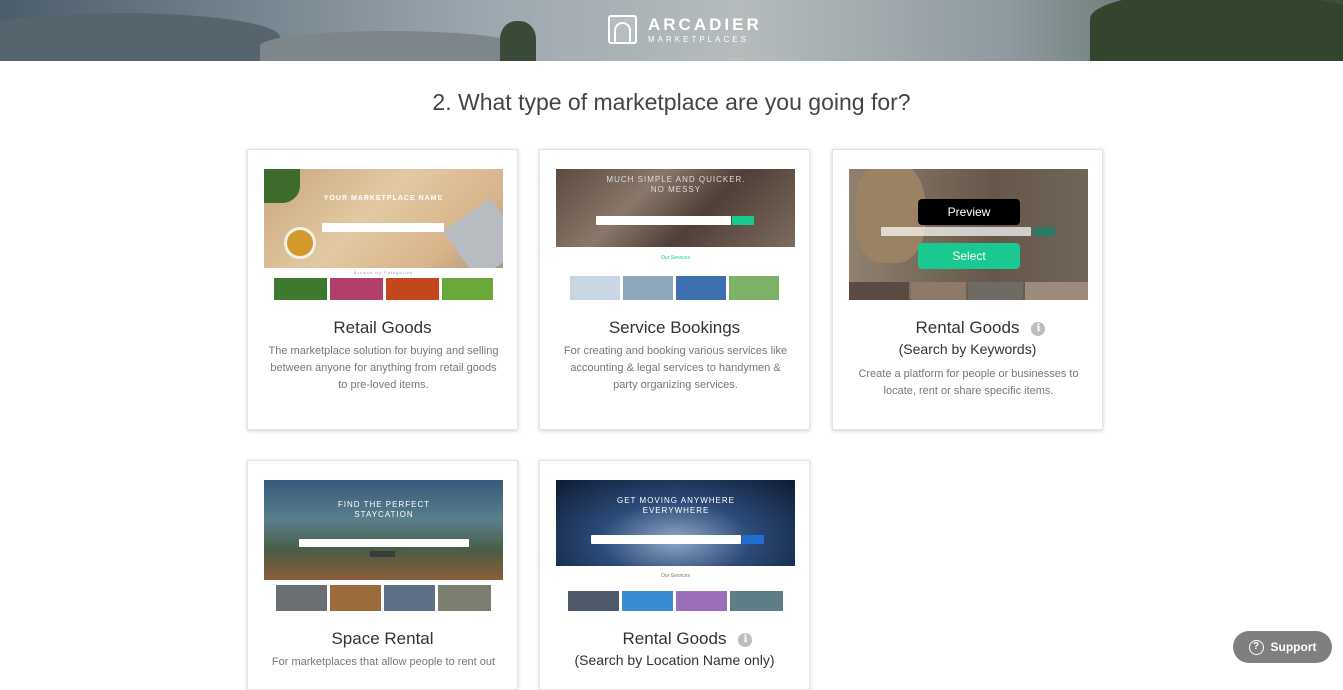 The height and width of the screenshot is (690, 1343). I want to click on thumb-tea-cup, so click(300, 243).